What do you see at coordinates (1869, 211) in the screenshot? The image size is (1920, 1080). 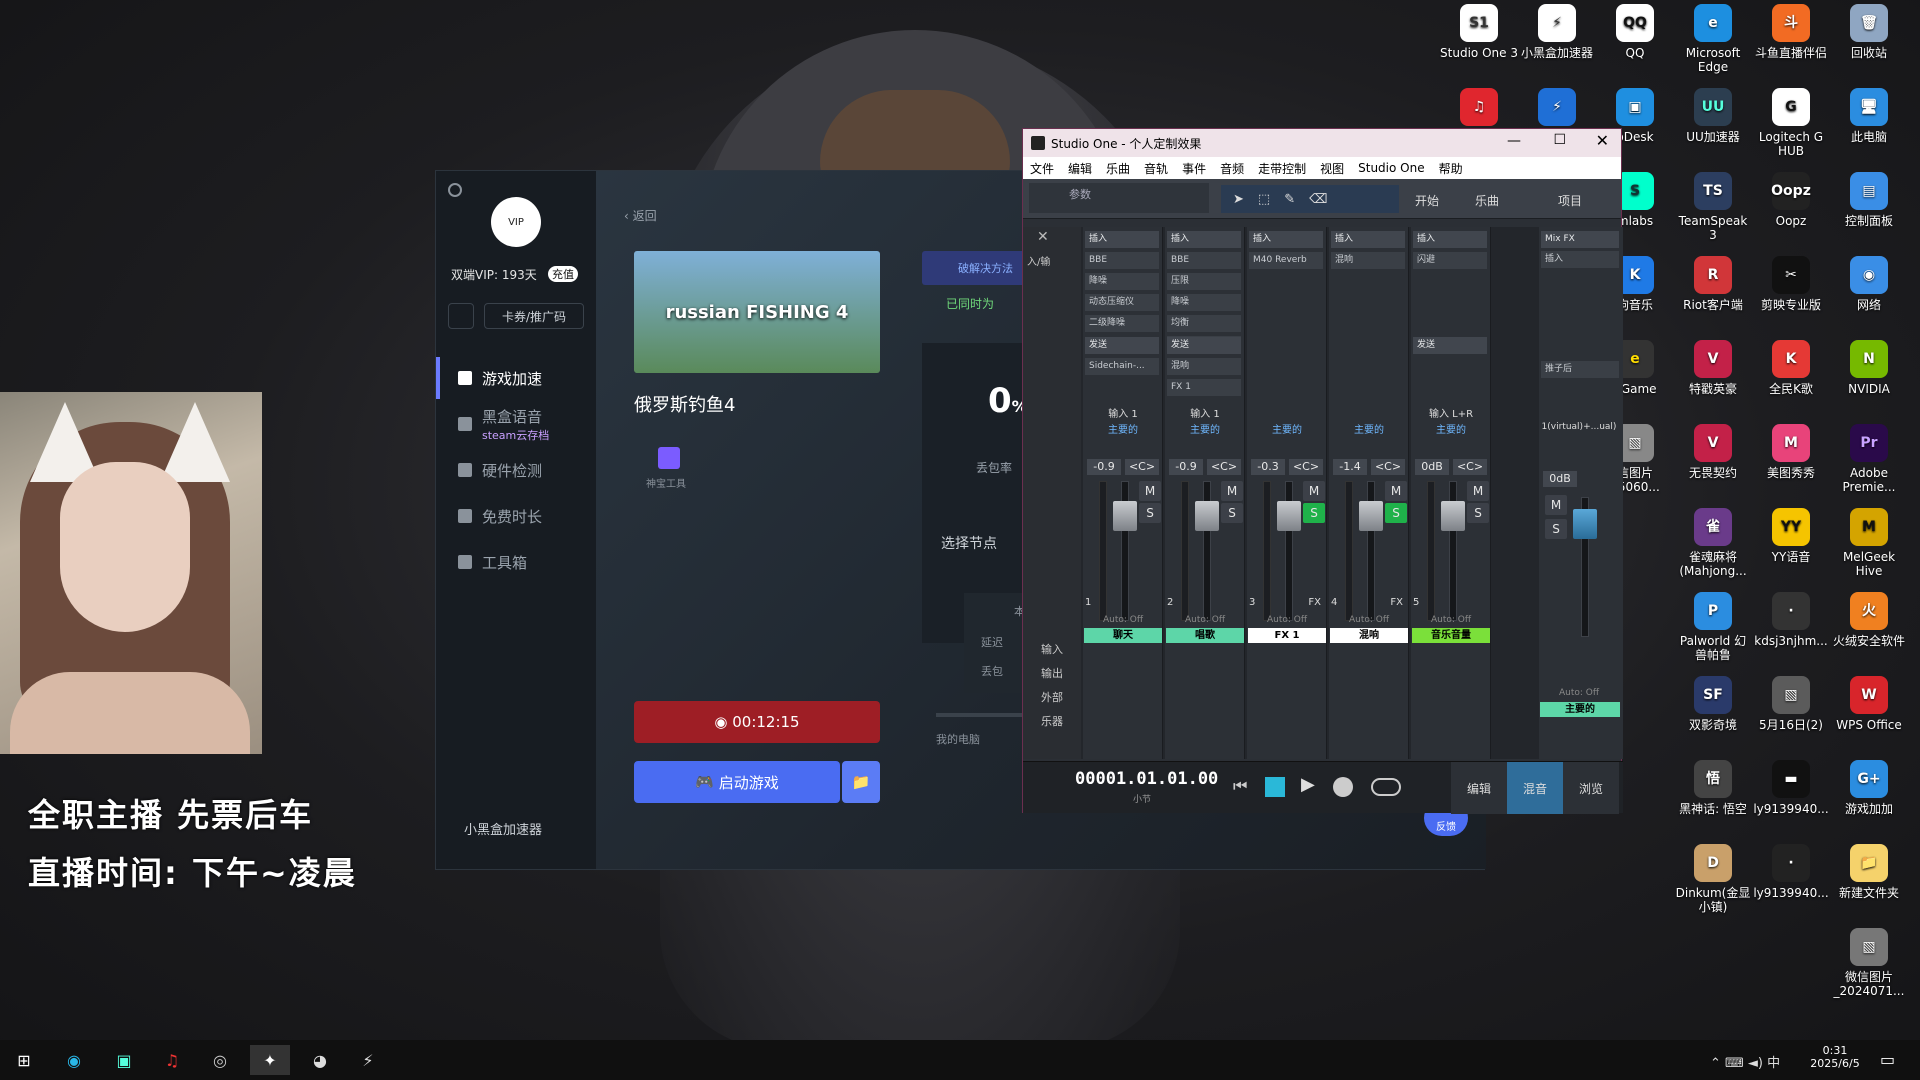 I see `desktop-icon: ▤ 控制面板` at bounding box center [1869, 211].